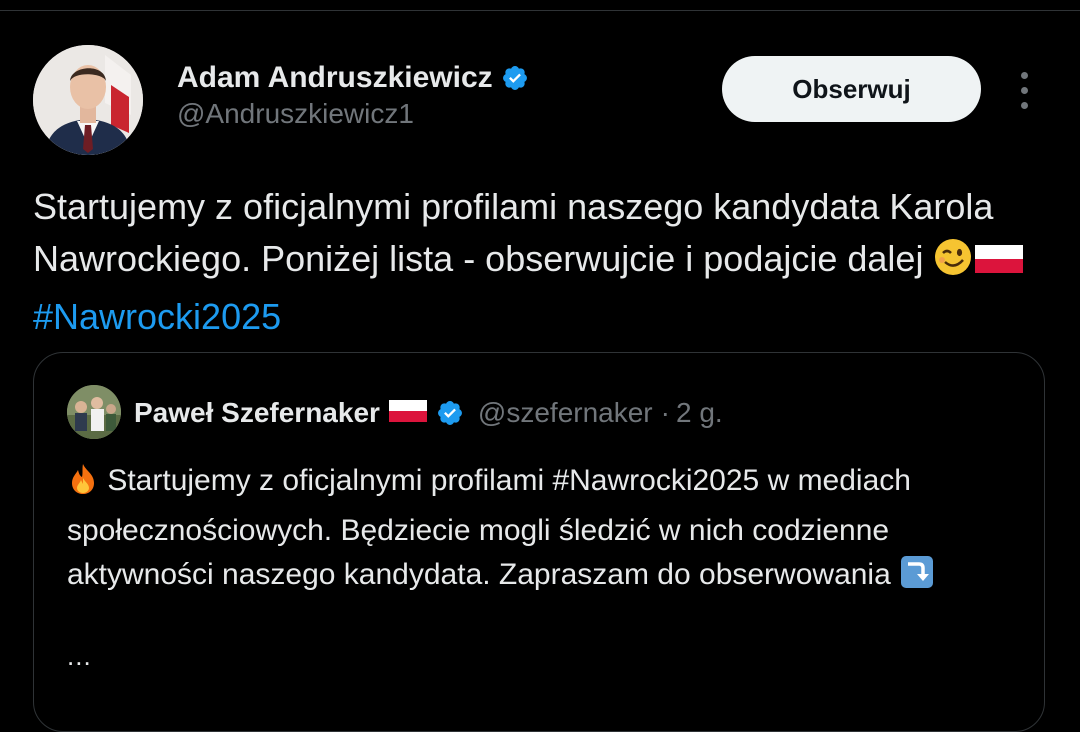  Describe the element at coordinates (83, 485) in the screenshot. I see `fire-emoji-icon` at that location.